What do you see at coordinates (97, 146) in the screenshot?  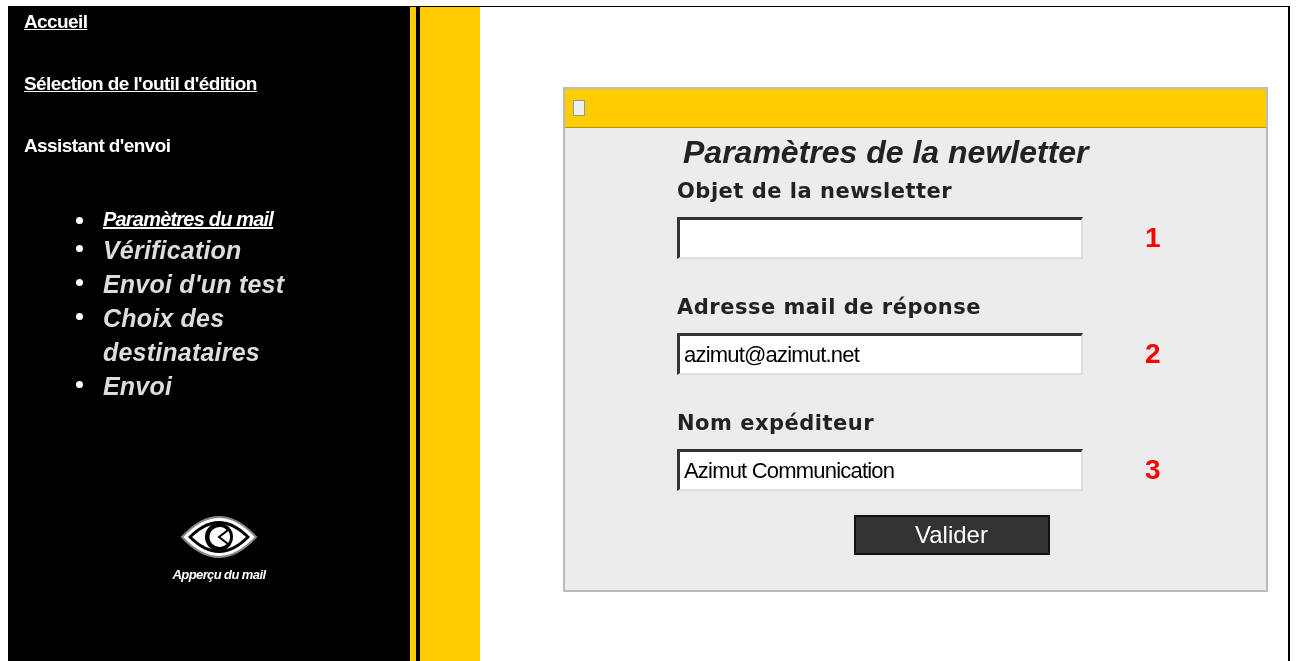 I see `section-title: Assistant d'envoi` at bounding box center [97, 146].